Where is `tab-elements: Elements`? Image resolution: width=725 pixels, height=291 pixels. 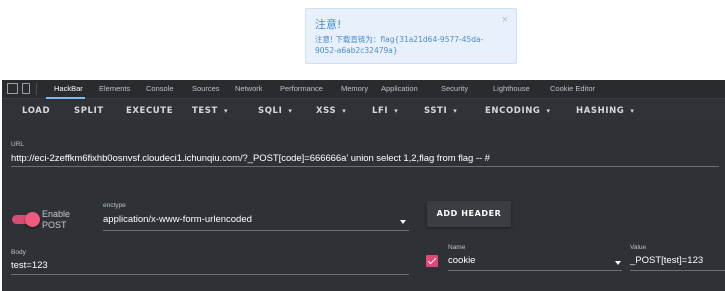 tab-elements: Elements is located at coordinates (114, 88).